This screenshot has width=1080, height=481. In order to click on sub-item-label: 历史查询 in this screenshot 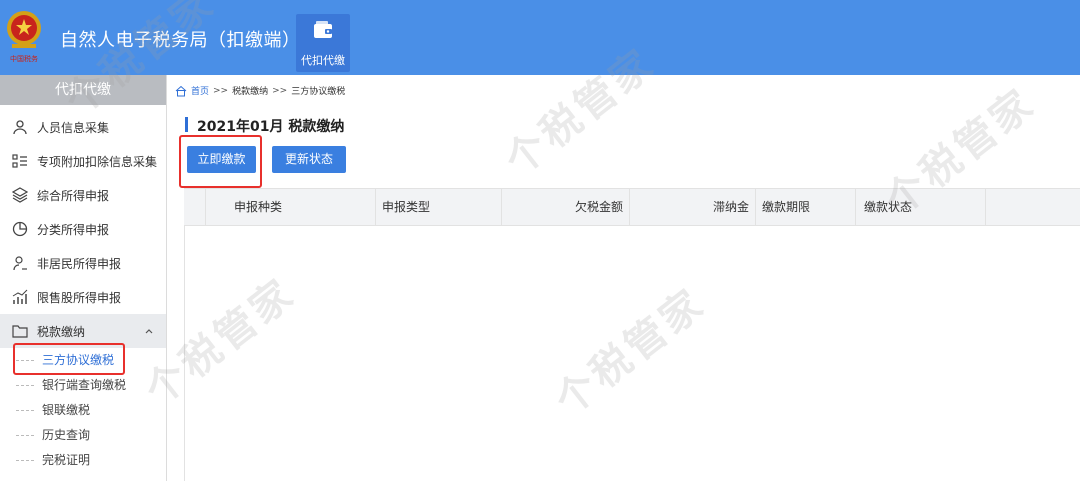, I will do `click(66, 435)`.